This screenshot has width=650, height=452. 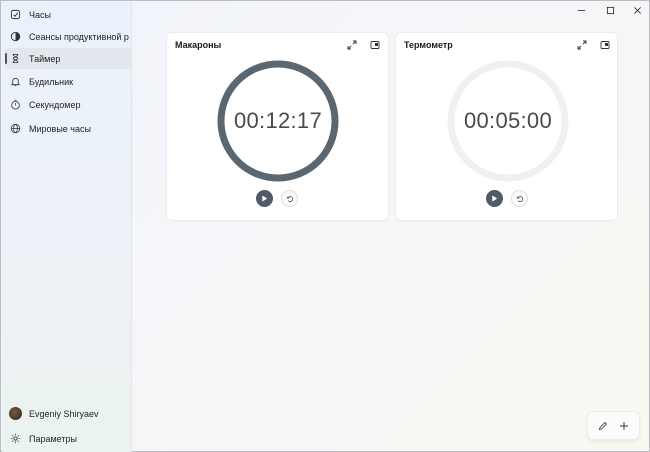 What do you see at coordinates (613, 425) in the screenshot?
I see `timer-actions-toolbar` at bounding box center [613, 425].